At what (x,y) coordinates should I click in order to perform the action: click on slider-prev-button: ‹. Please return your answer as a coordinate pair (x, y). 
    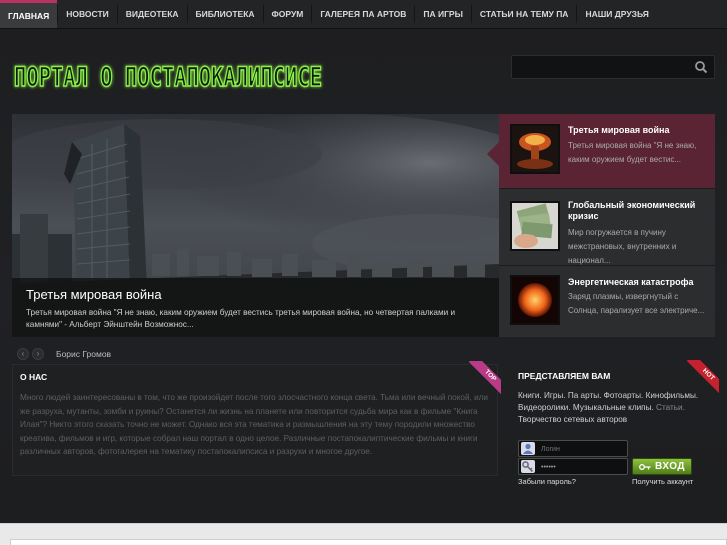
    Looking at the image, I should click on (23, 354).